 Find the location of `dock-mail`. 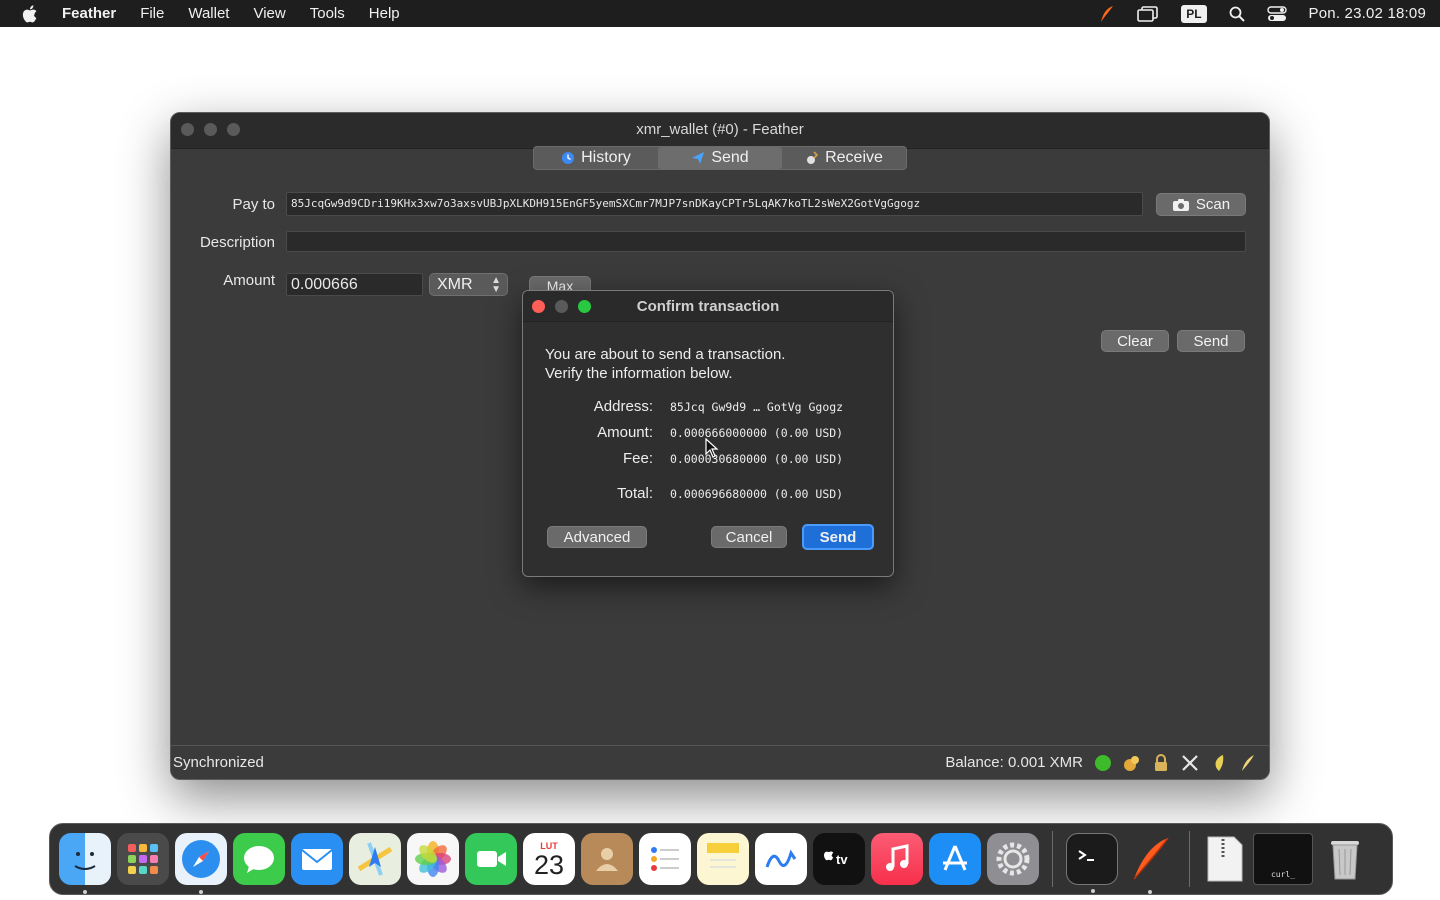

dock-mail is located at coordinates (317, 859).